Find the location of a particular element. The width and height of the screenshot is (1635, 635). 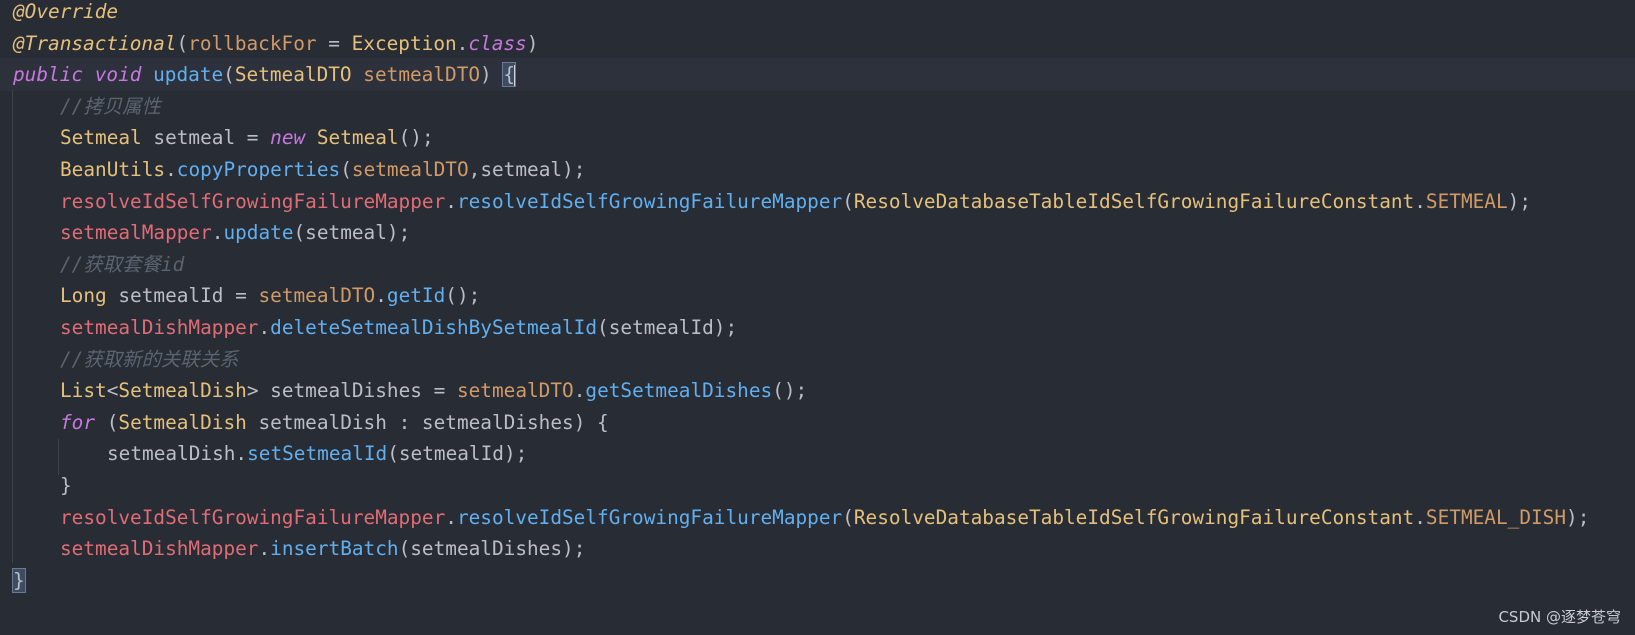

code-token: @Override is located at coordinates (66, 11).